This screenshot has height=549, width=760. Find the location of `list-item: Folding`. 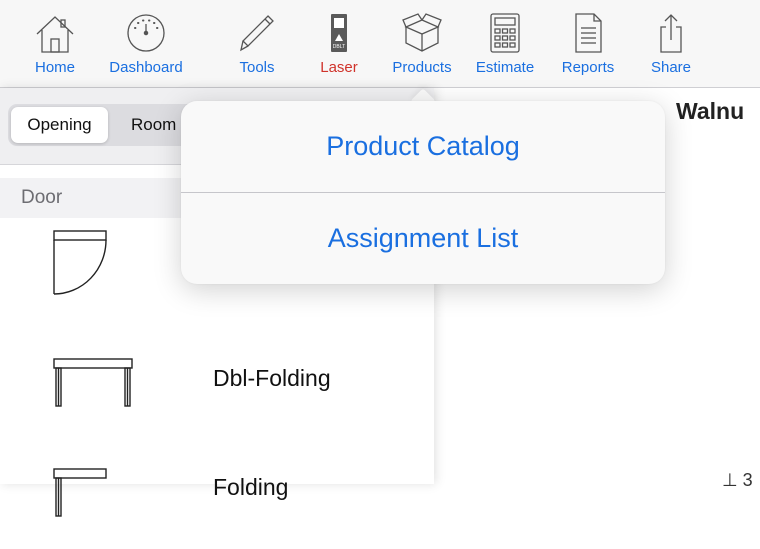

list-item: Folding is located at coordinates (217, 494).